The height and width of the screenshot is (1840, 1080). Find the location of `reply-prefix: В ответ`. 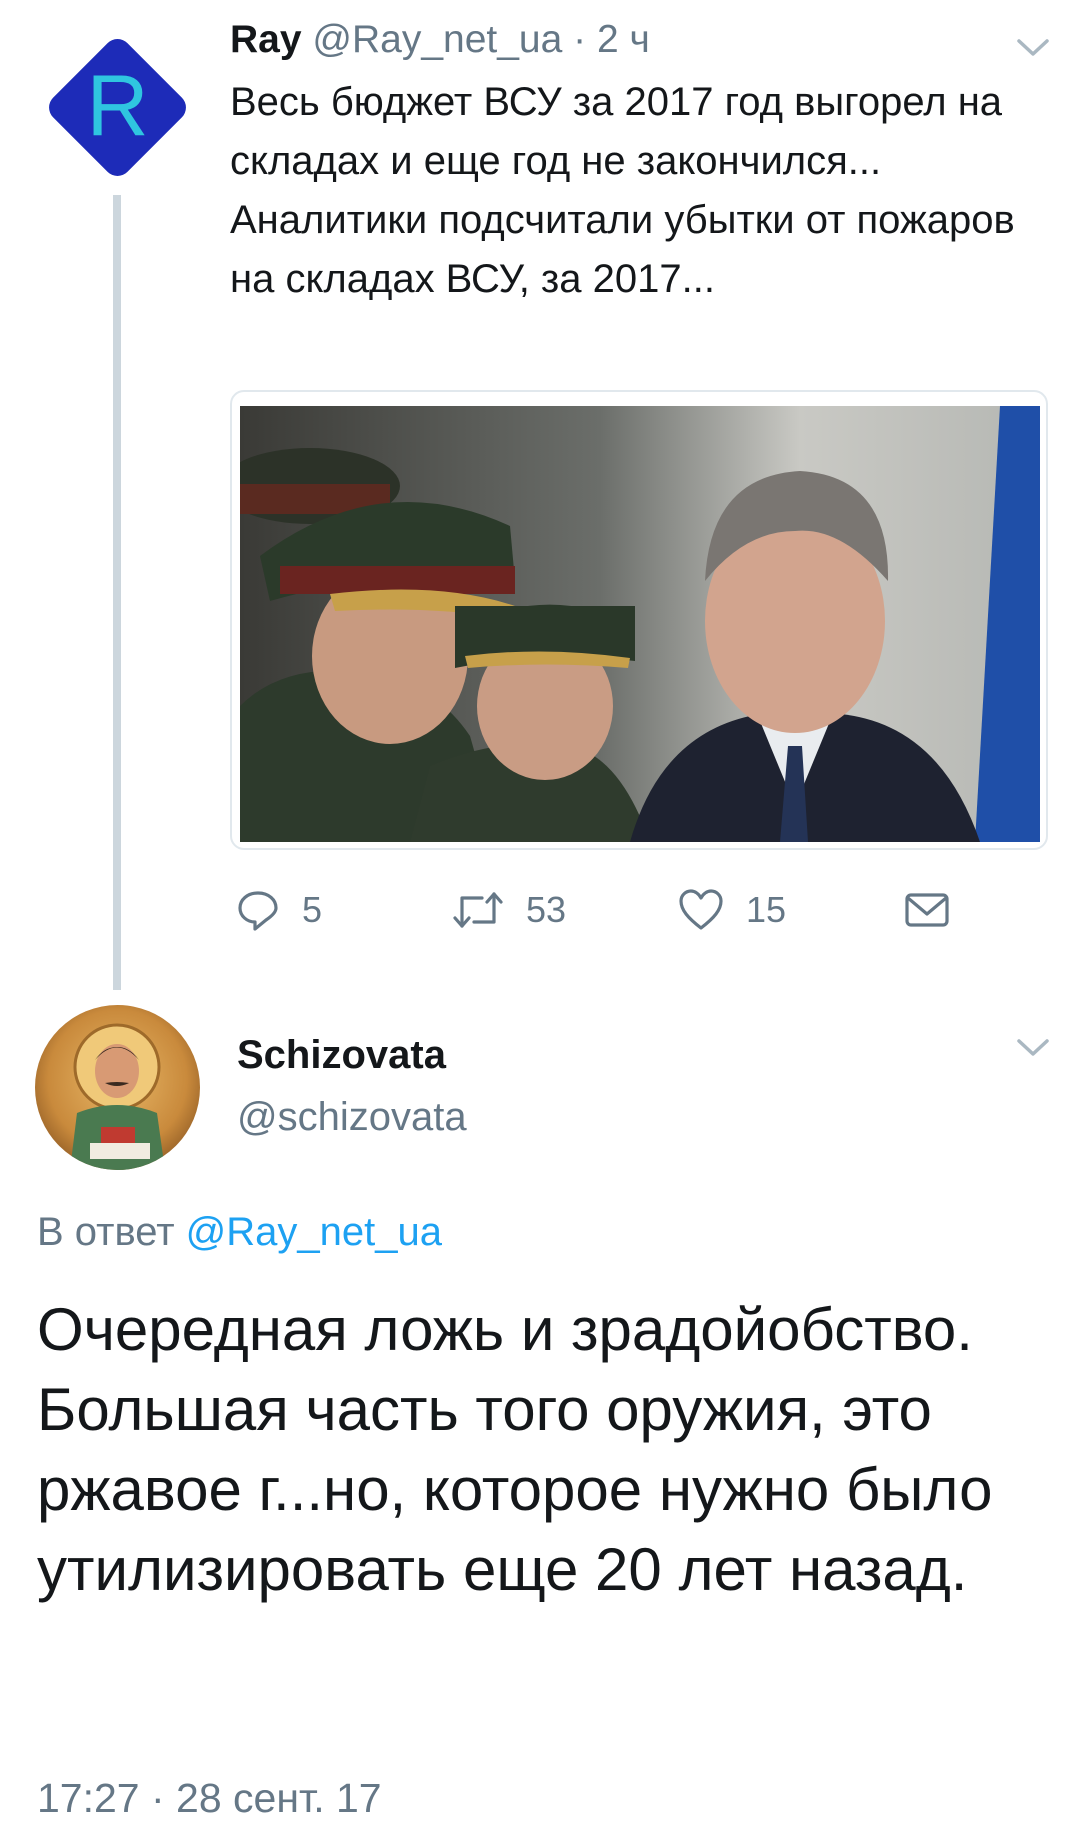

reply-prefix: В ответ is located at coordinates (106, 1232).